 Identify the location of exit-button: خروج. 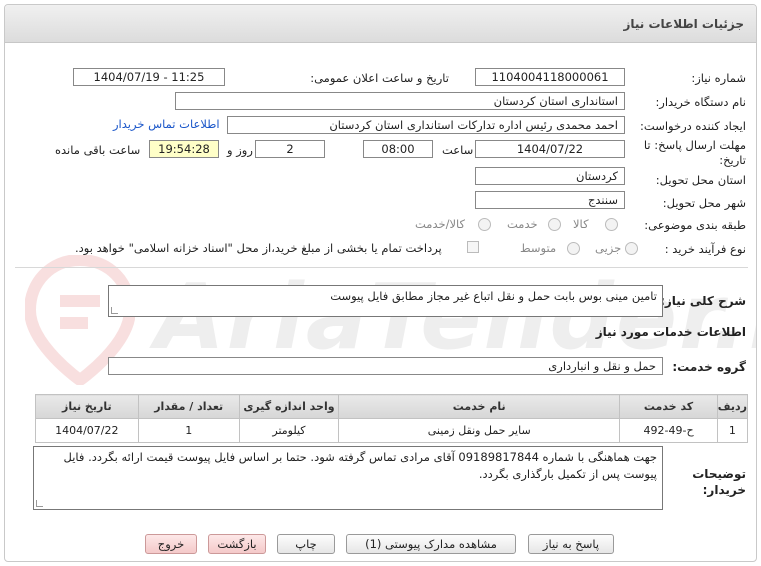
(171, 544).